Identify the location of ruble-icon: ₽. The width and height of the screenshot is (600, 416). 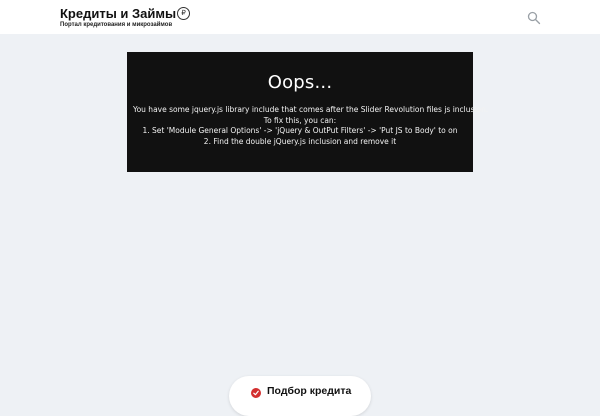
(184, 13).